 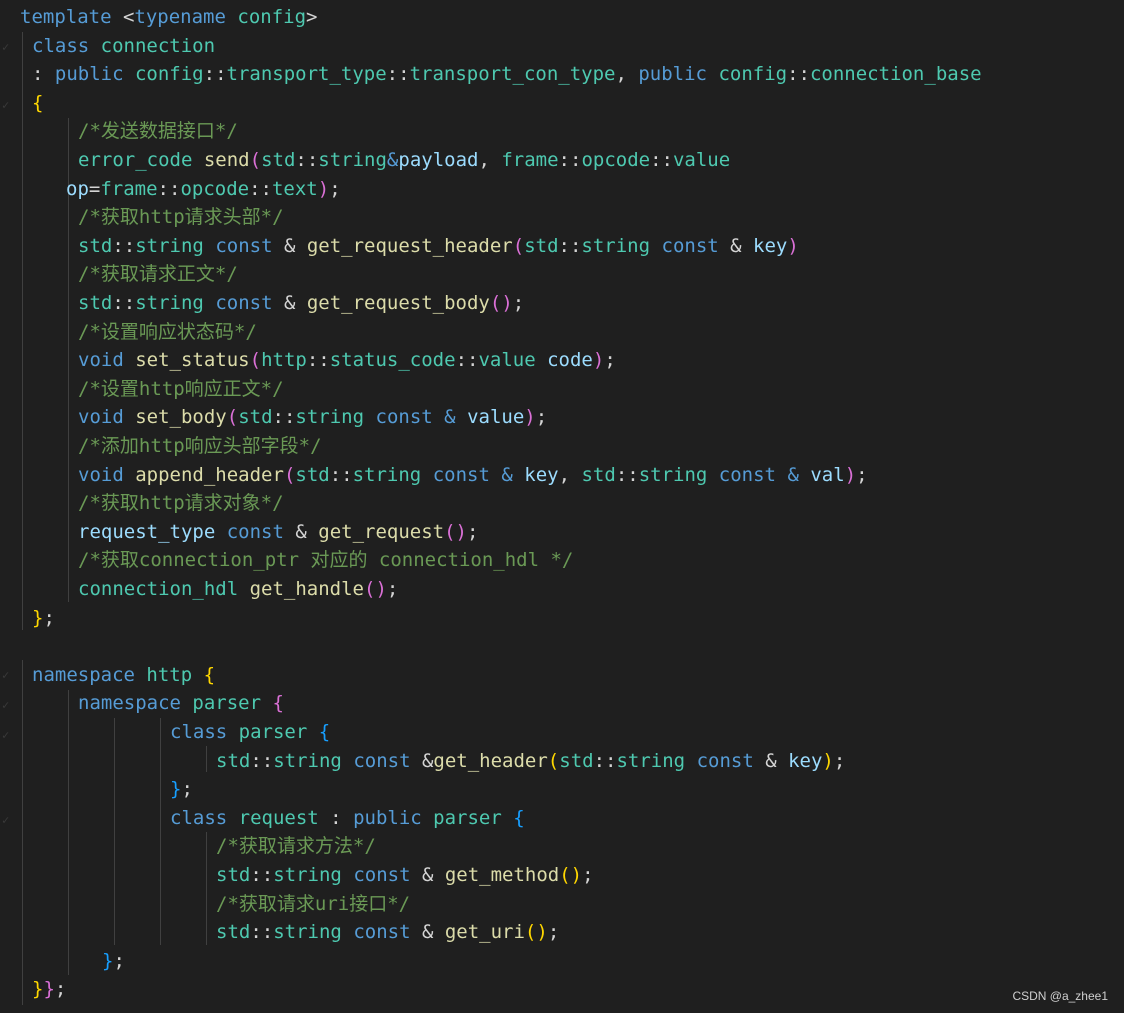 I want to click on code-line: /*设置响应状态码*/, so click(x=167, y=332).